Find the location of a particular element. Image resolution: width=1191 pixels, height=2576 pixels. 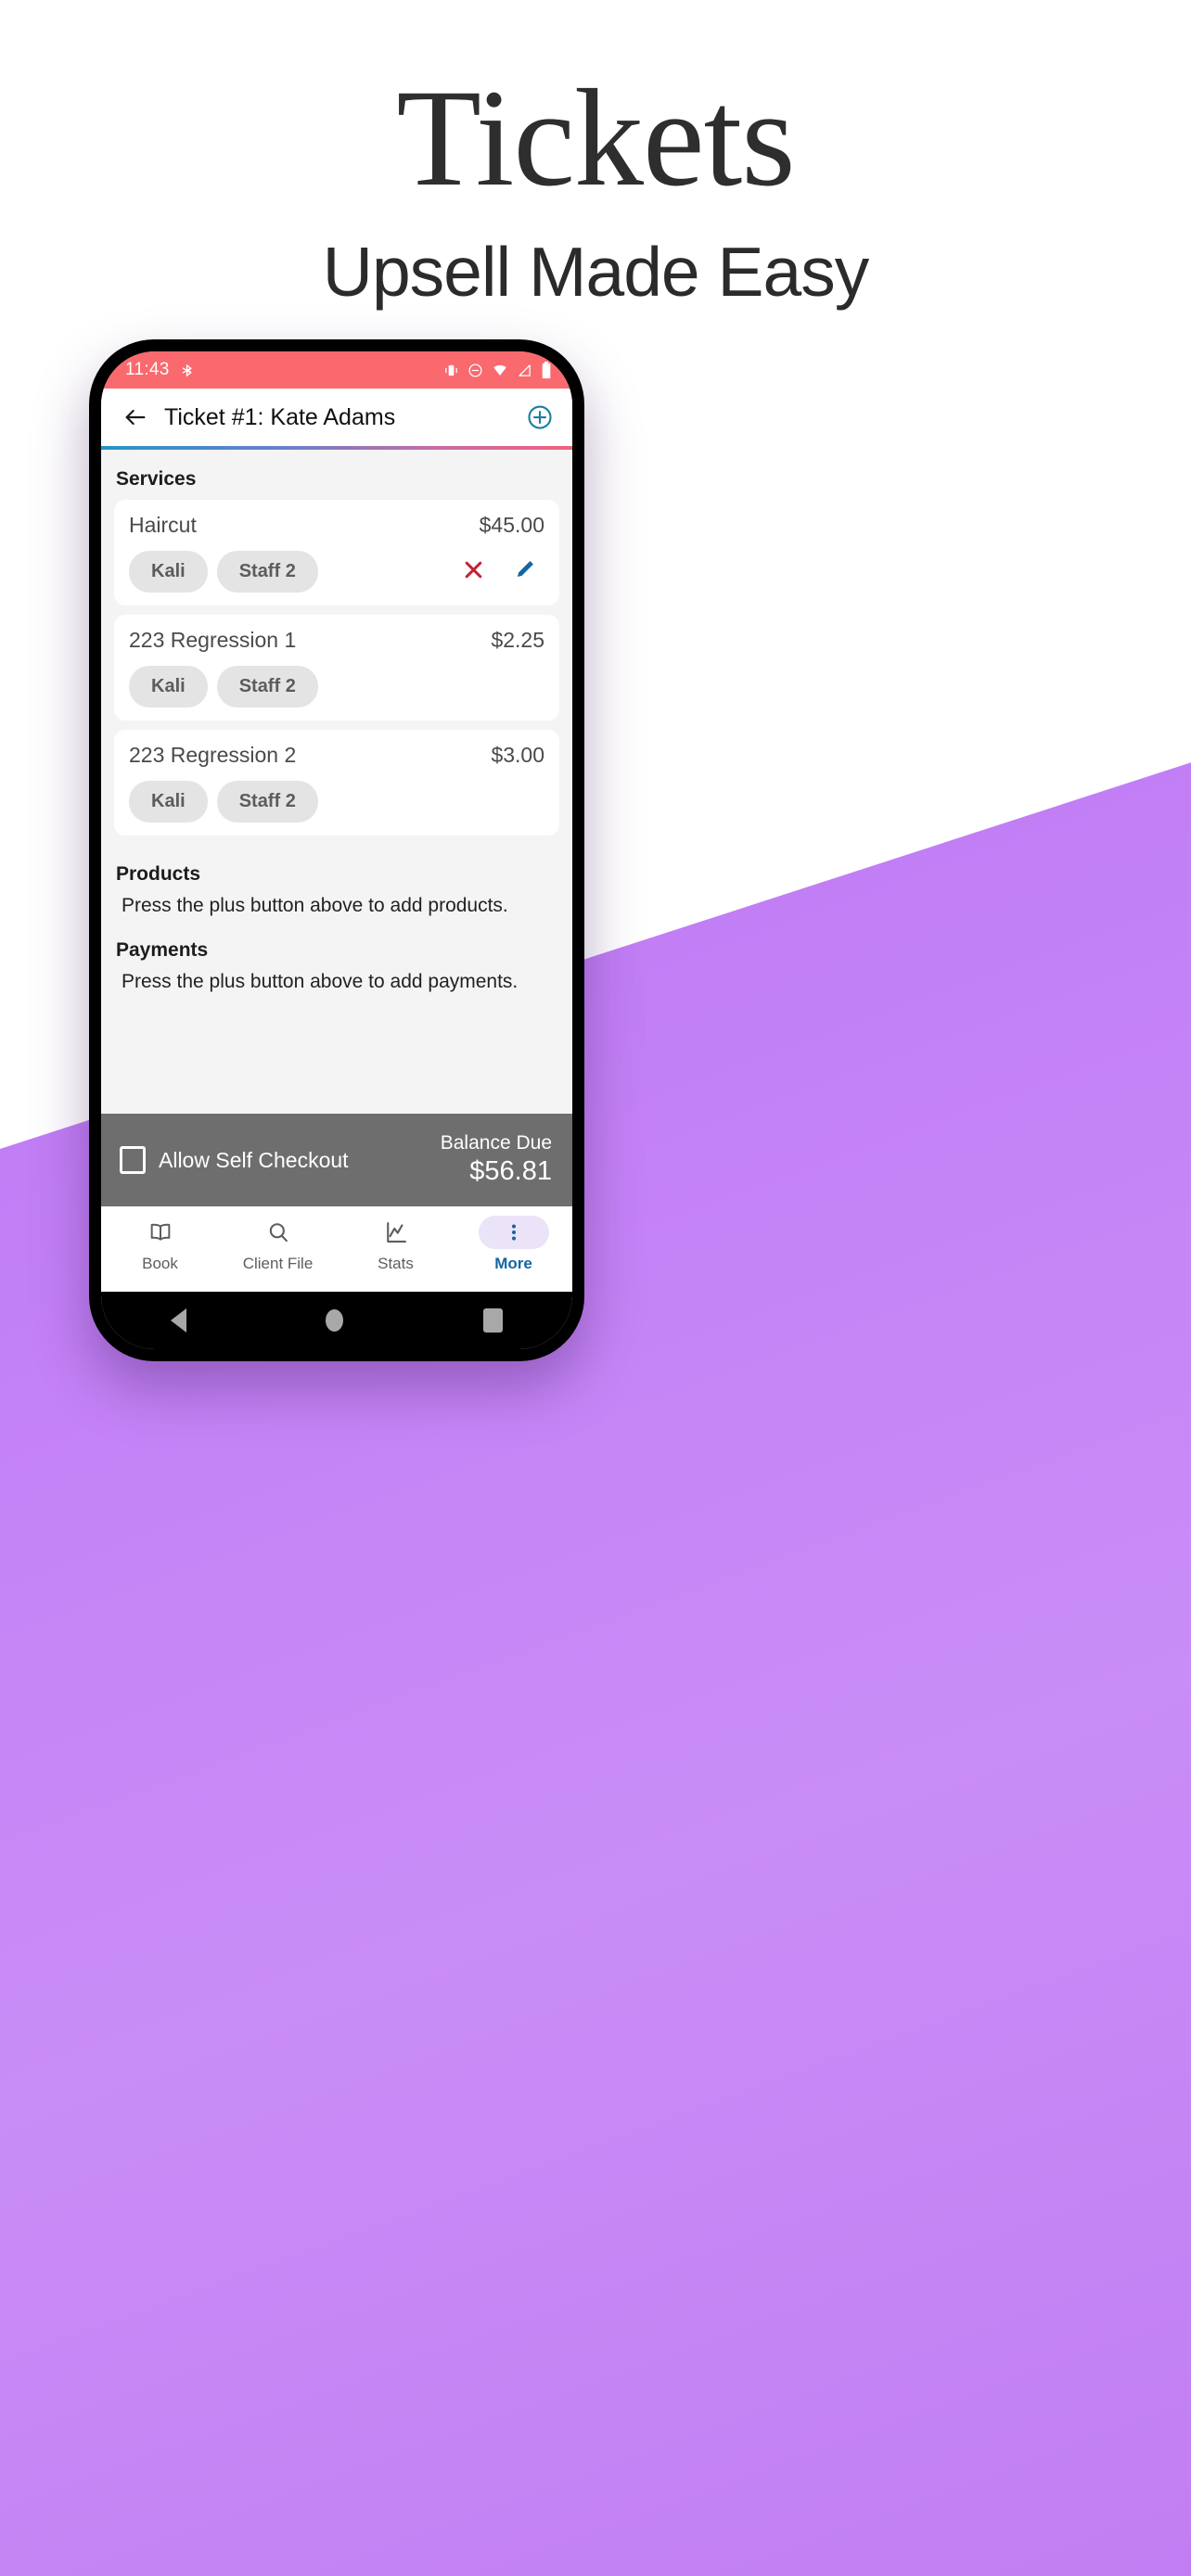

status-bar-left: 11:43 is located at coordinates (160, 370).